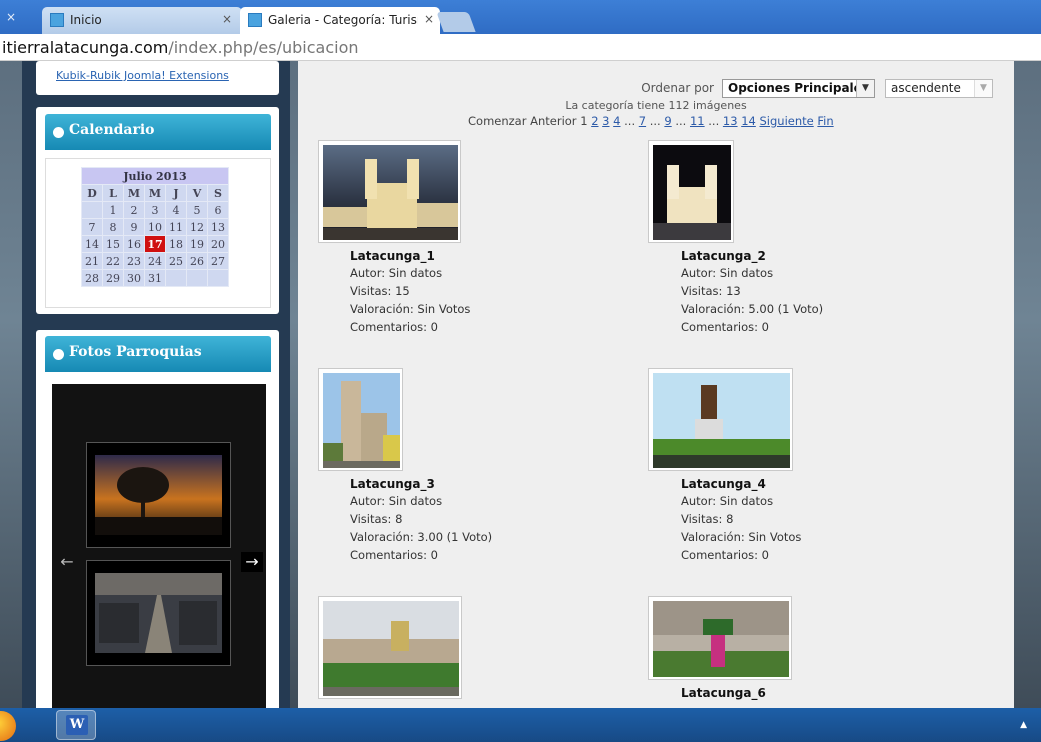 The width and height of the screenshot is (1041, 742). Describe the element at coordinates (255, 20) in the screenshot. I see `site-favicon-icon` at that location.